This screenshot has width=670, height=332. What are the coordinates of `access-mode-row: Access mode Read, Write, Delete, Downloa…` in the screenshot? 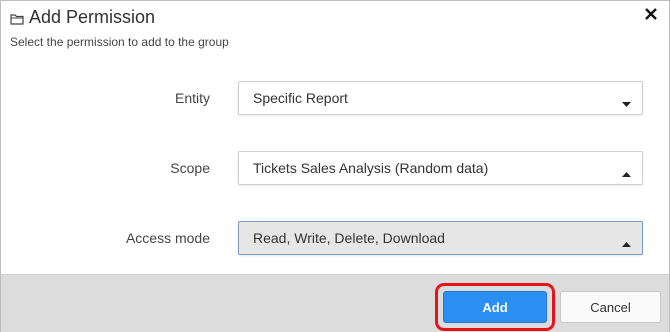 It's located at (335, 238).